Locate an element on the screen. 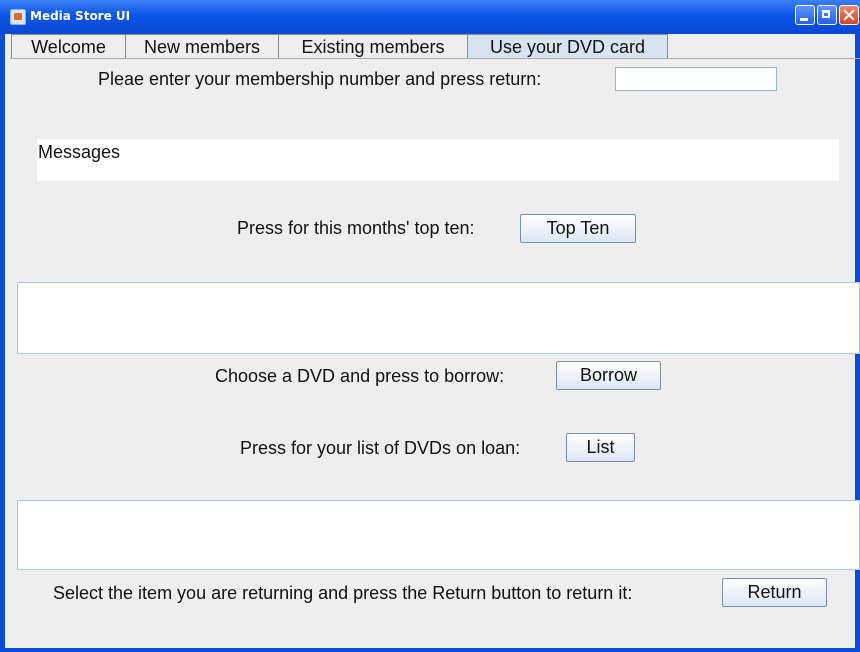 This screenshot has height=652, width=860. return-button: Return is located at coordinates (774, 592).